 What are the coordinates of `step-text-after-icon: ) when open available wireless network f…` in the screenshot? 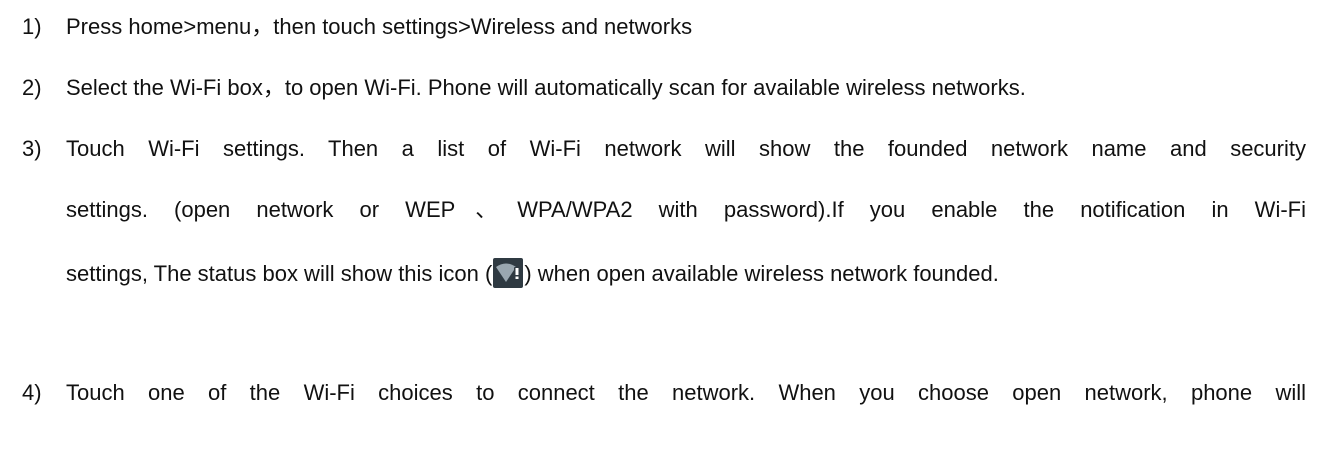 It's located at (761, 273).